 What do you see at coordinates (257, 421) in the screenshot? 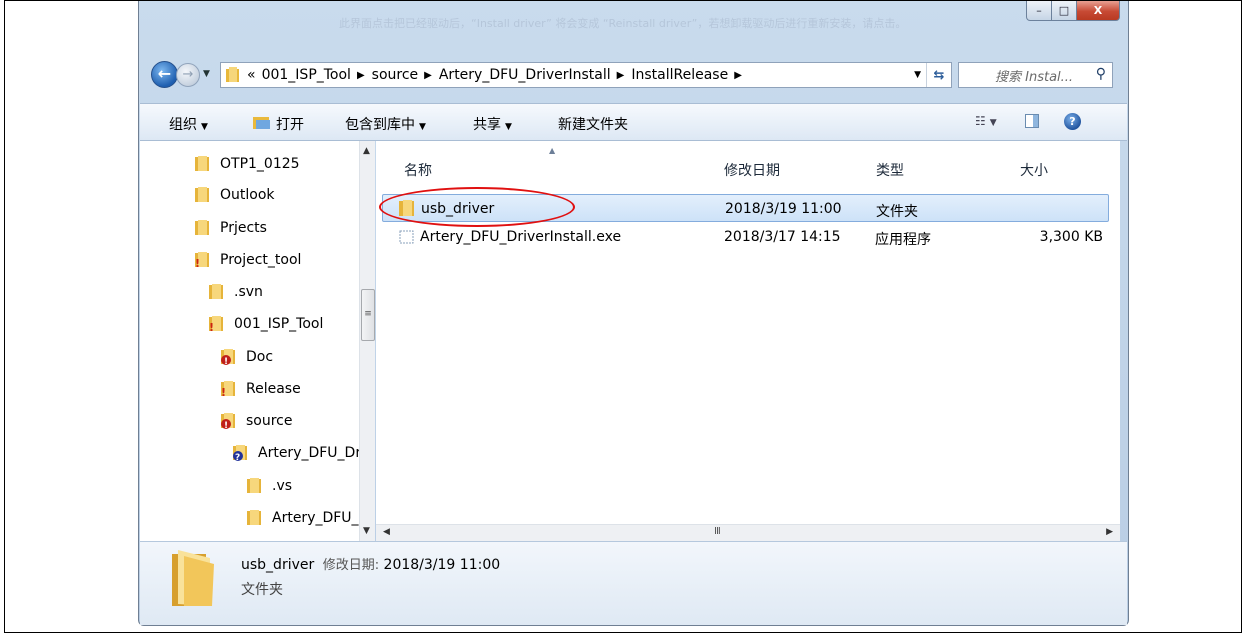
I see `tree-item: ! source` at bounding box center [257, 421].